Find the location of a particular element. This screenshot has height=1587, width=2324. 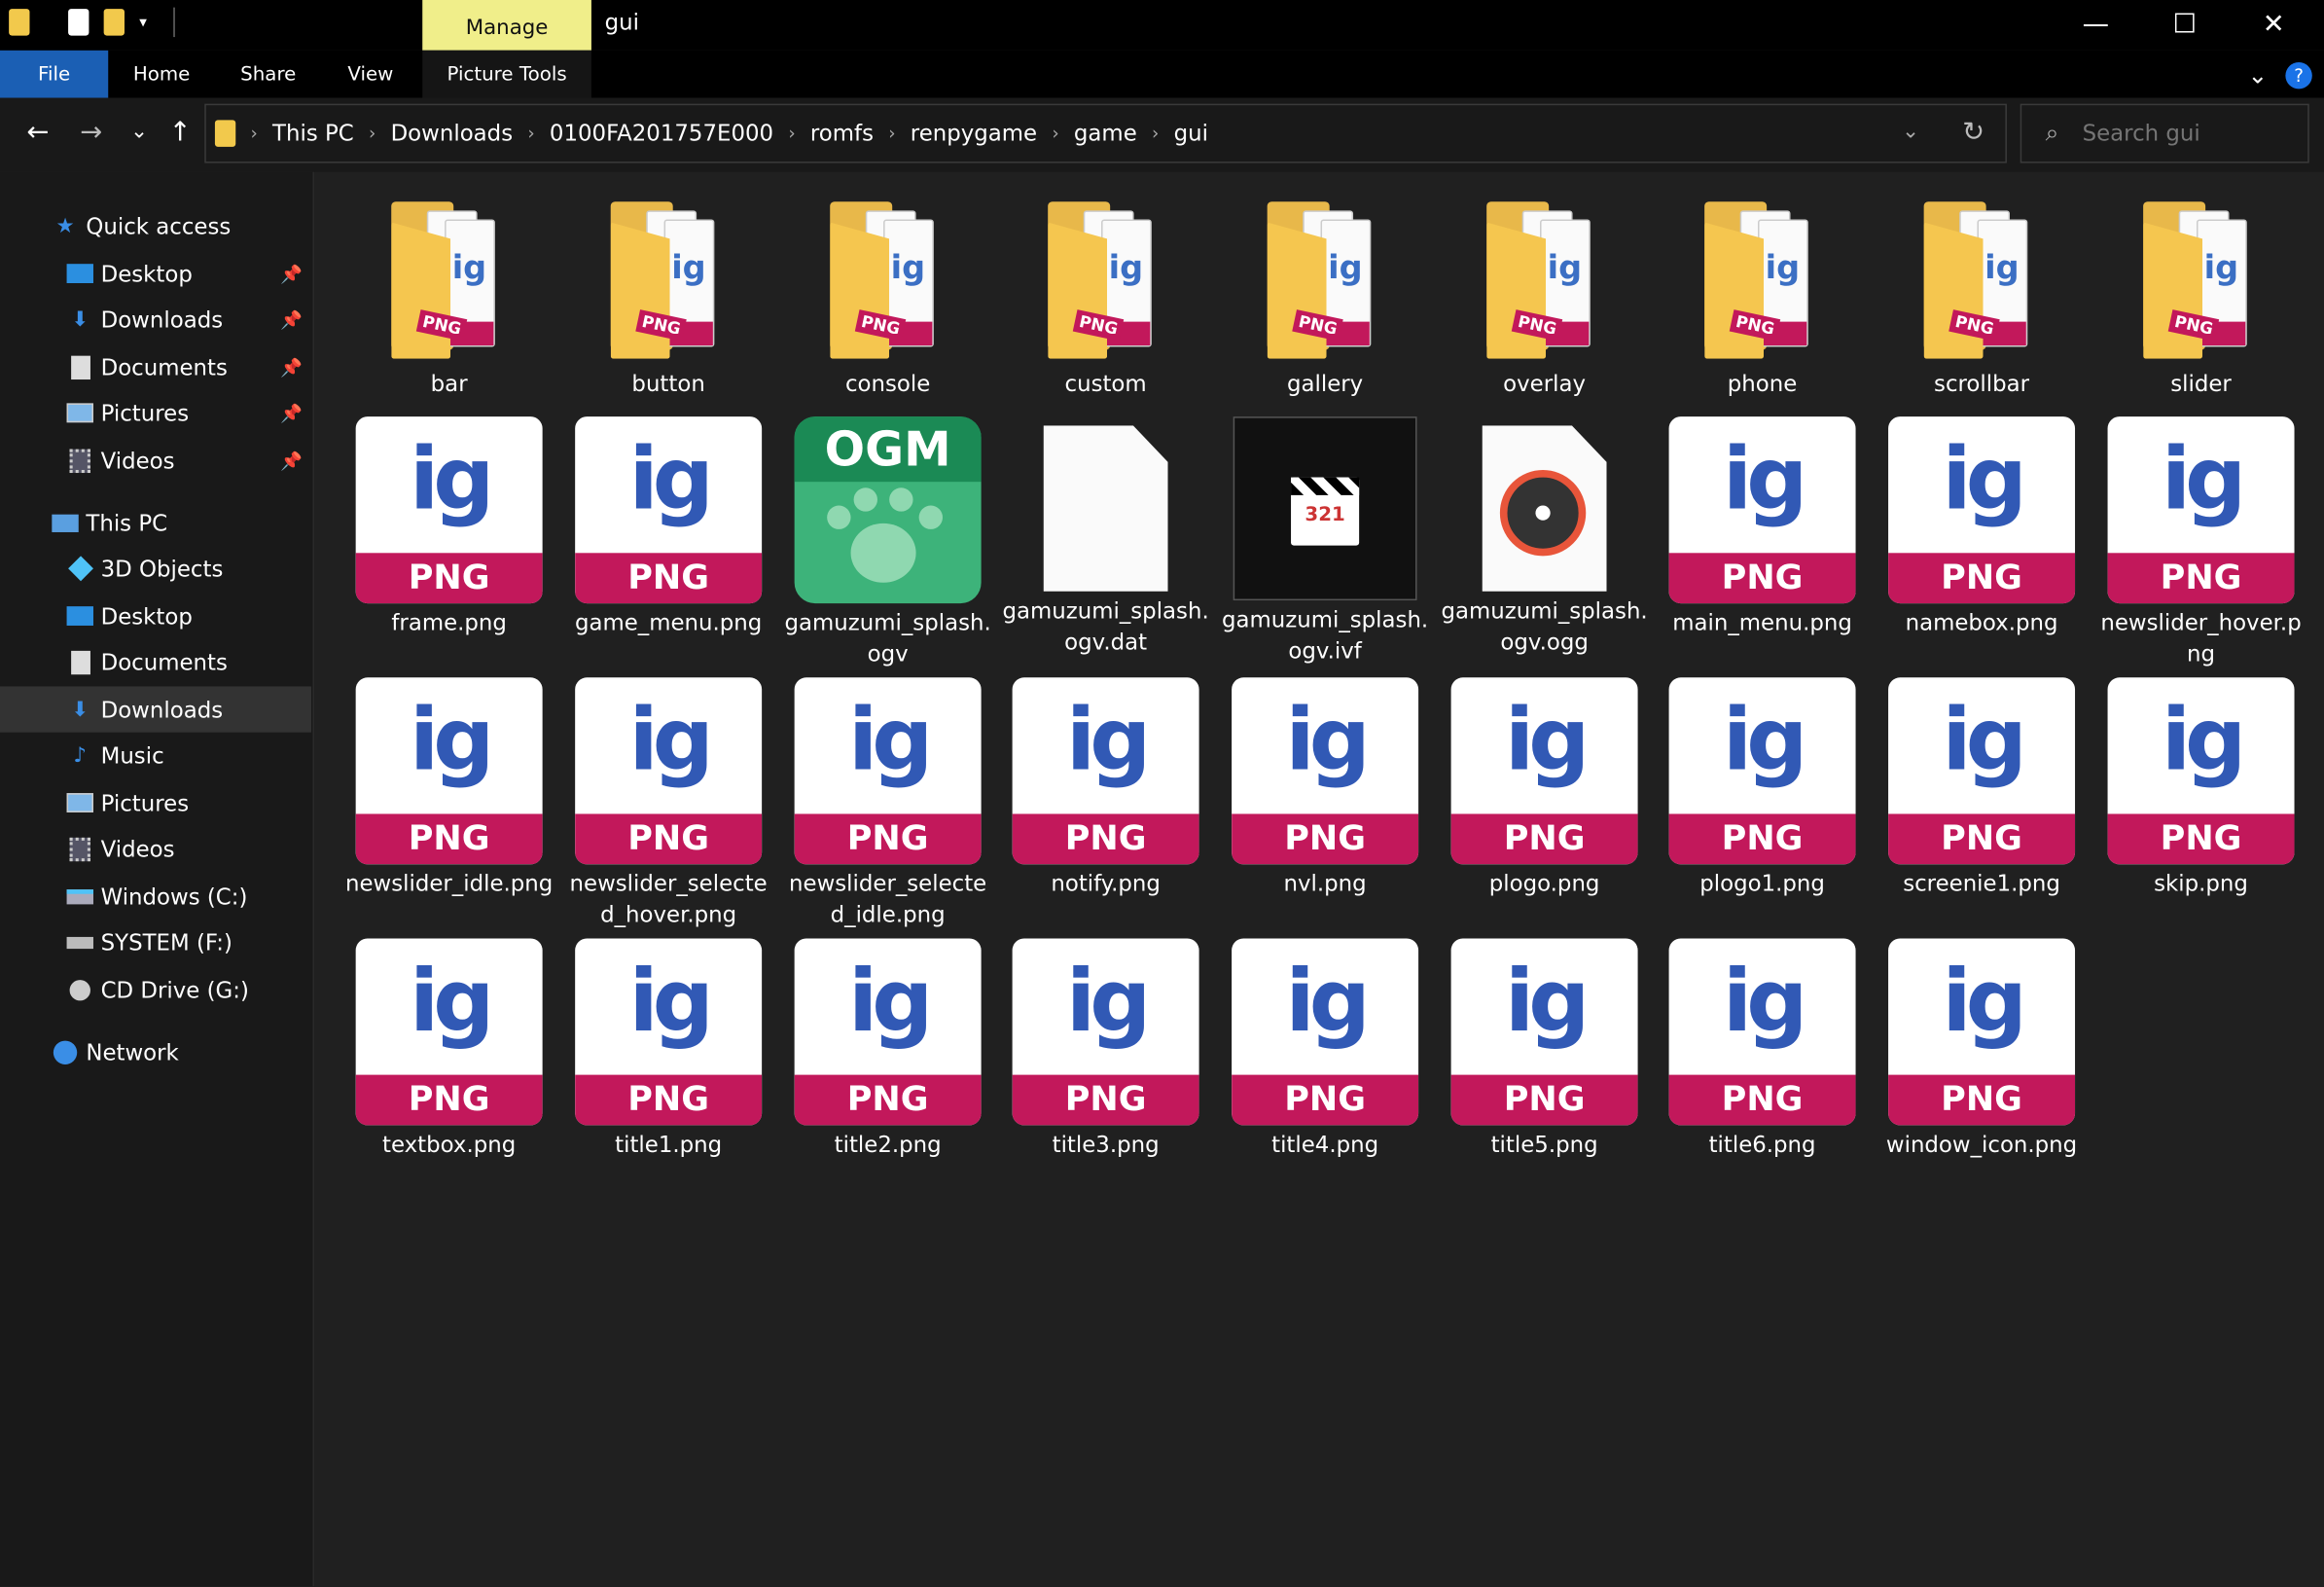

folder-item: igigPNG custom is located at coordinates (1105, 299).